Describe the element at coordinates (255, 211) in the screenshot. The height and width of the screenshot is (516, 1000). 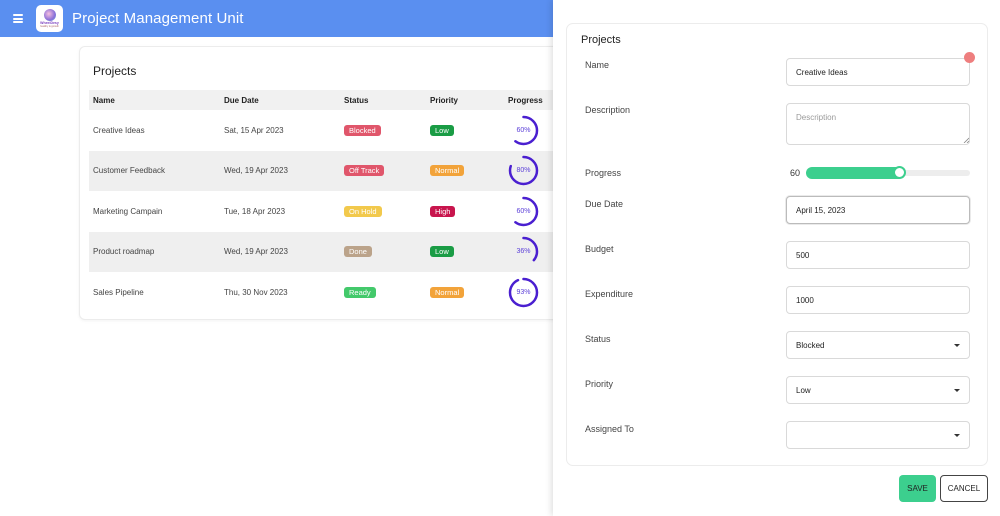
I see `cell-due-date: Tue, 18 Apr 2023` at that location.